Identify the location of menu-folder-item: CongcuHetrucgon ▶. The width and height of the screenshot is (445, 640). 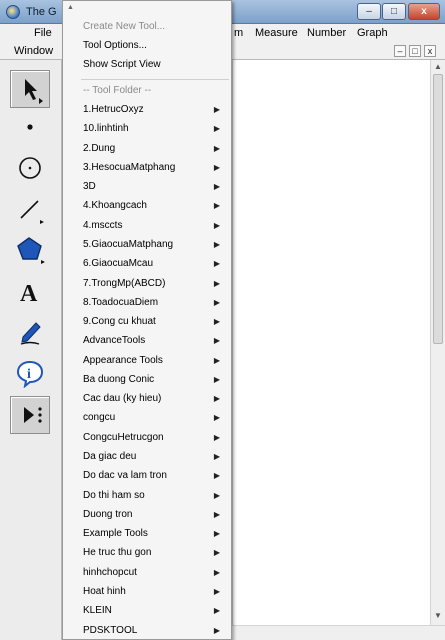
(155, 437).